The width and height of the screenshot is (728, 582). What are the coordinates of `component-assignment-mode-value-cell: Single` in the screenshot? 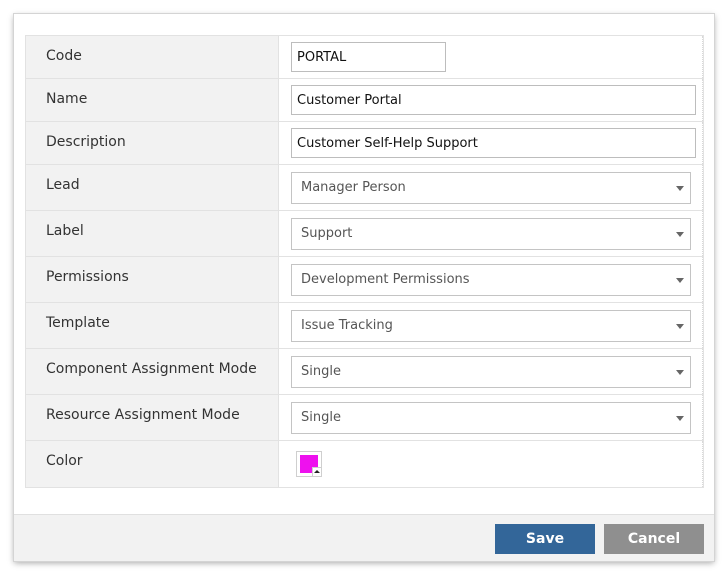 It's located at (491, 371).